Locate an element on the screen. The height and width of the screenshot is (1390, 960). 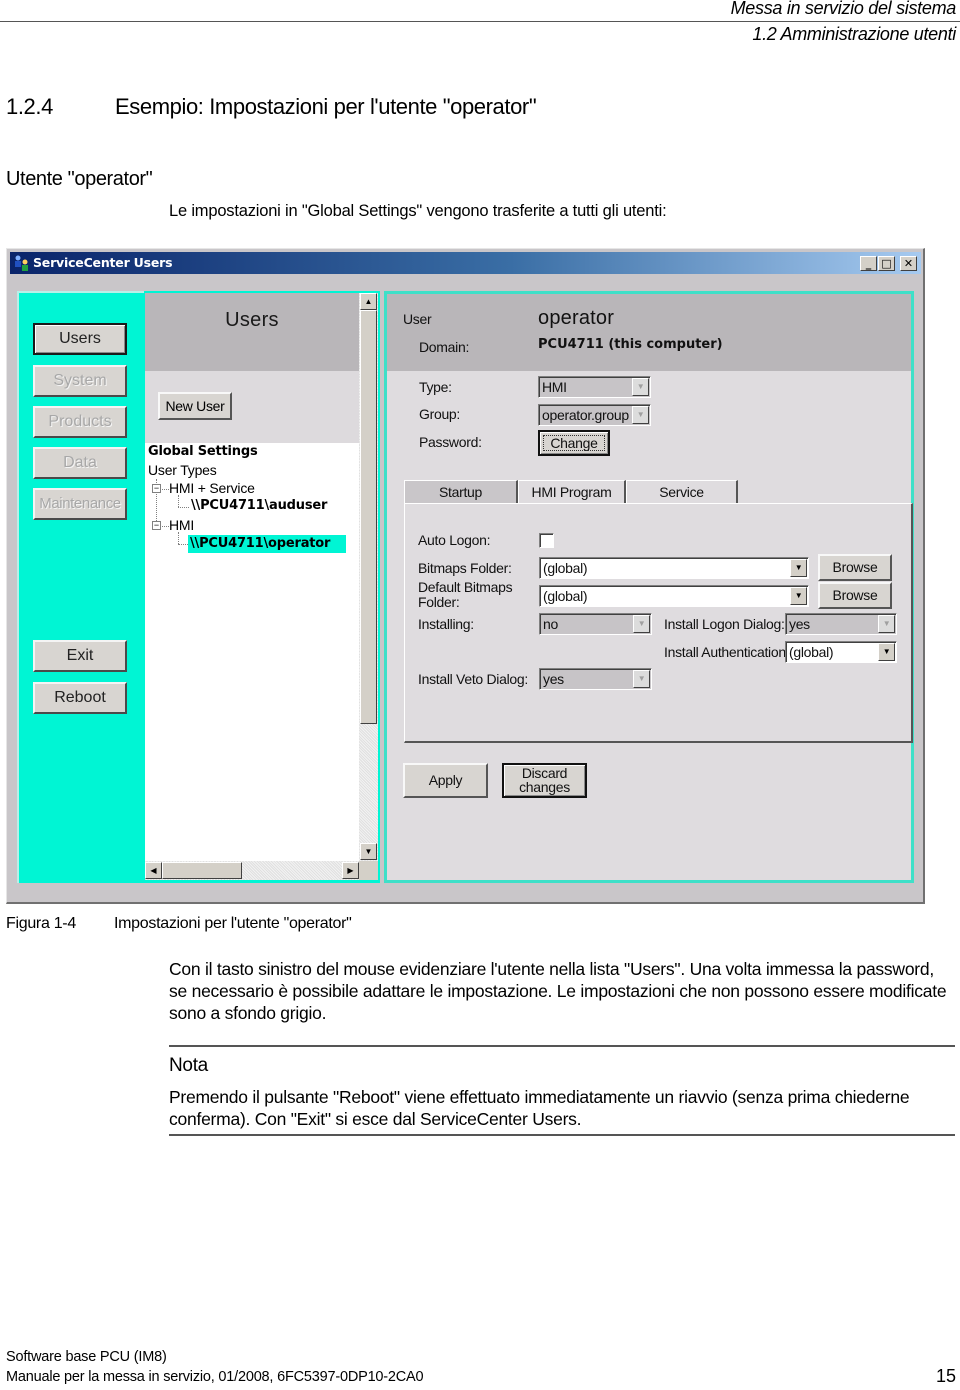
group-label: Group: is located at coordinates (439, 414).